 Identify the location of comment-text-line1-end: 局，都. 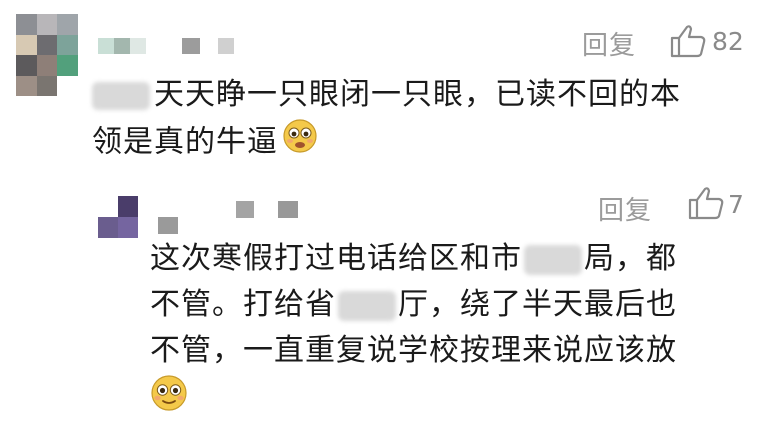
(630, 258).